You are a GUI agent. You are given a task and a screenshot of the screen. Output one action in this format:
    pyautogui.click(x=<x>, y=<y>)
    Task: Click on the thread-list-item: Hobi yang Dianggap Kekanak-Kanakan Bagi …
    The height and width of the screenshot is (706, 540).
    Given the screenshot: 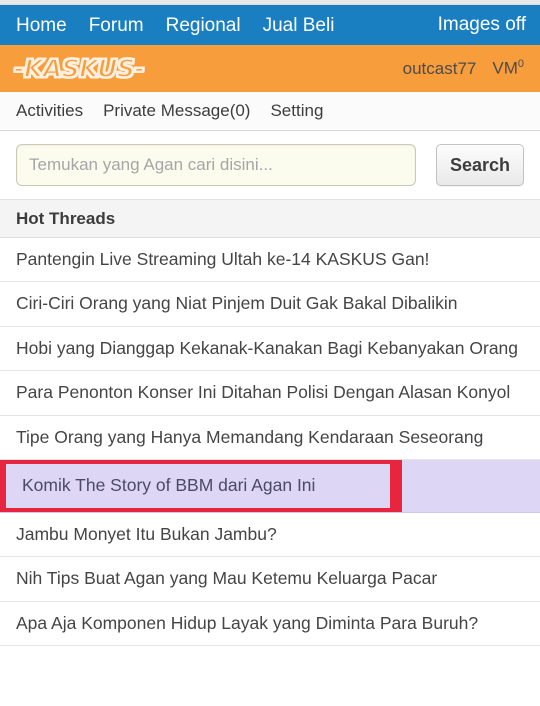 What is the action you would take?
    pyautogui.click(x=270, y=349)
    